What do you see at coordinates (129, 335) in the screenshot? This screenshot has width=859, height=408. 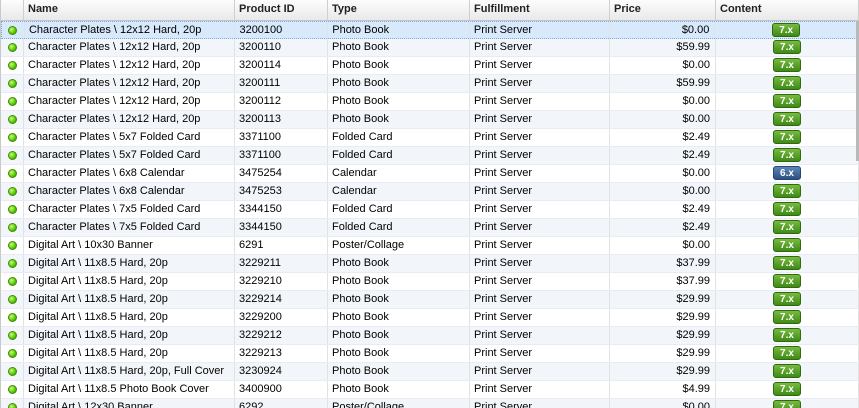 I see `name-cell: Digital Art \ 11x8.5 Hard, 20p` at bounding box center [129, 335].